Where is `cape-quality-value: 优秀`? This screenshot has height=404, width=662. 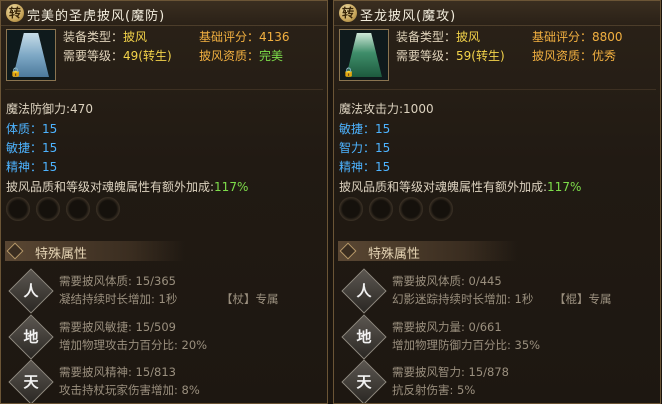
cape-quality-value: 优秀 is located at coordinates (604, 56).